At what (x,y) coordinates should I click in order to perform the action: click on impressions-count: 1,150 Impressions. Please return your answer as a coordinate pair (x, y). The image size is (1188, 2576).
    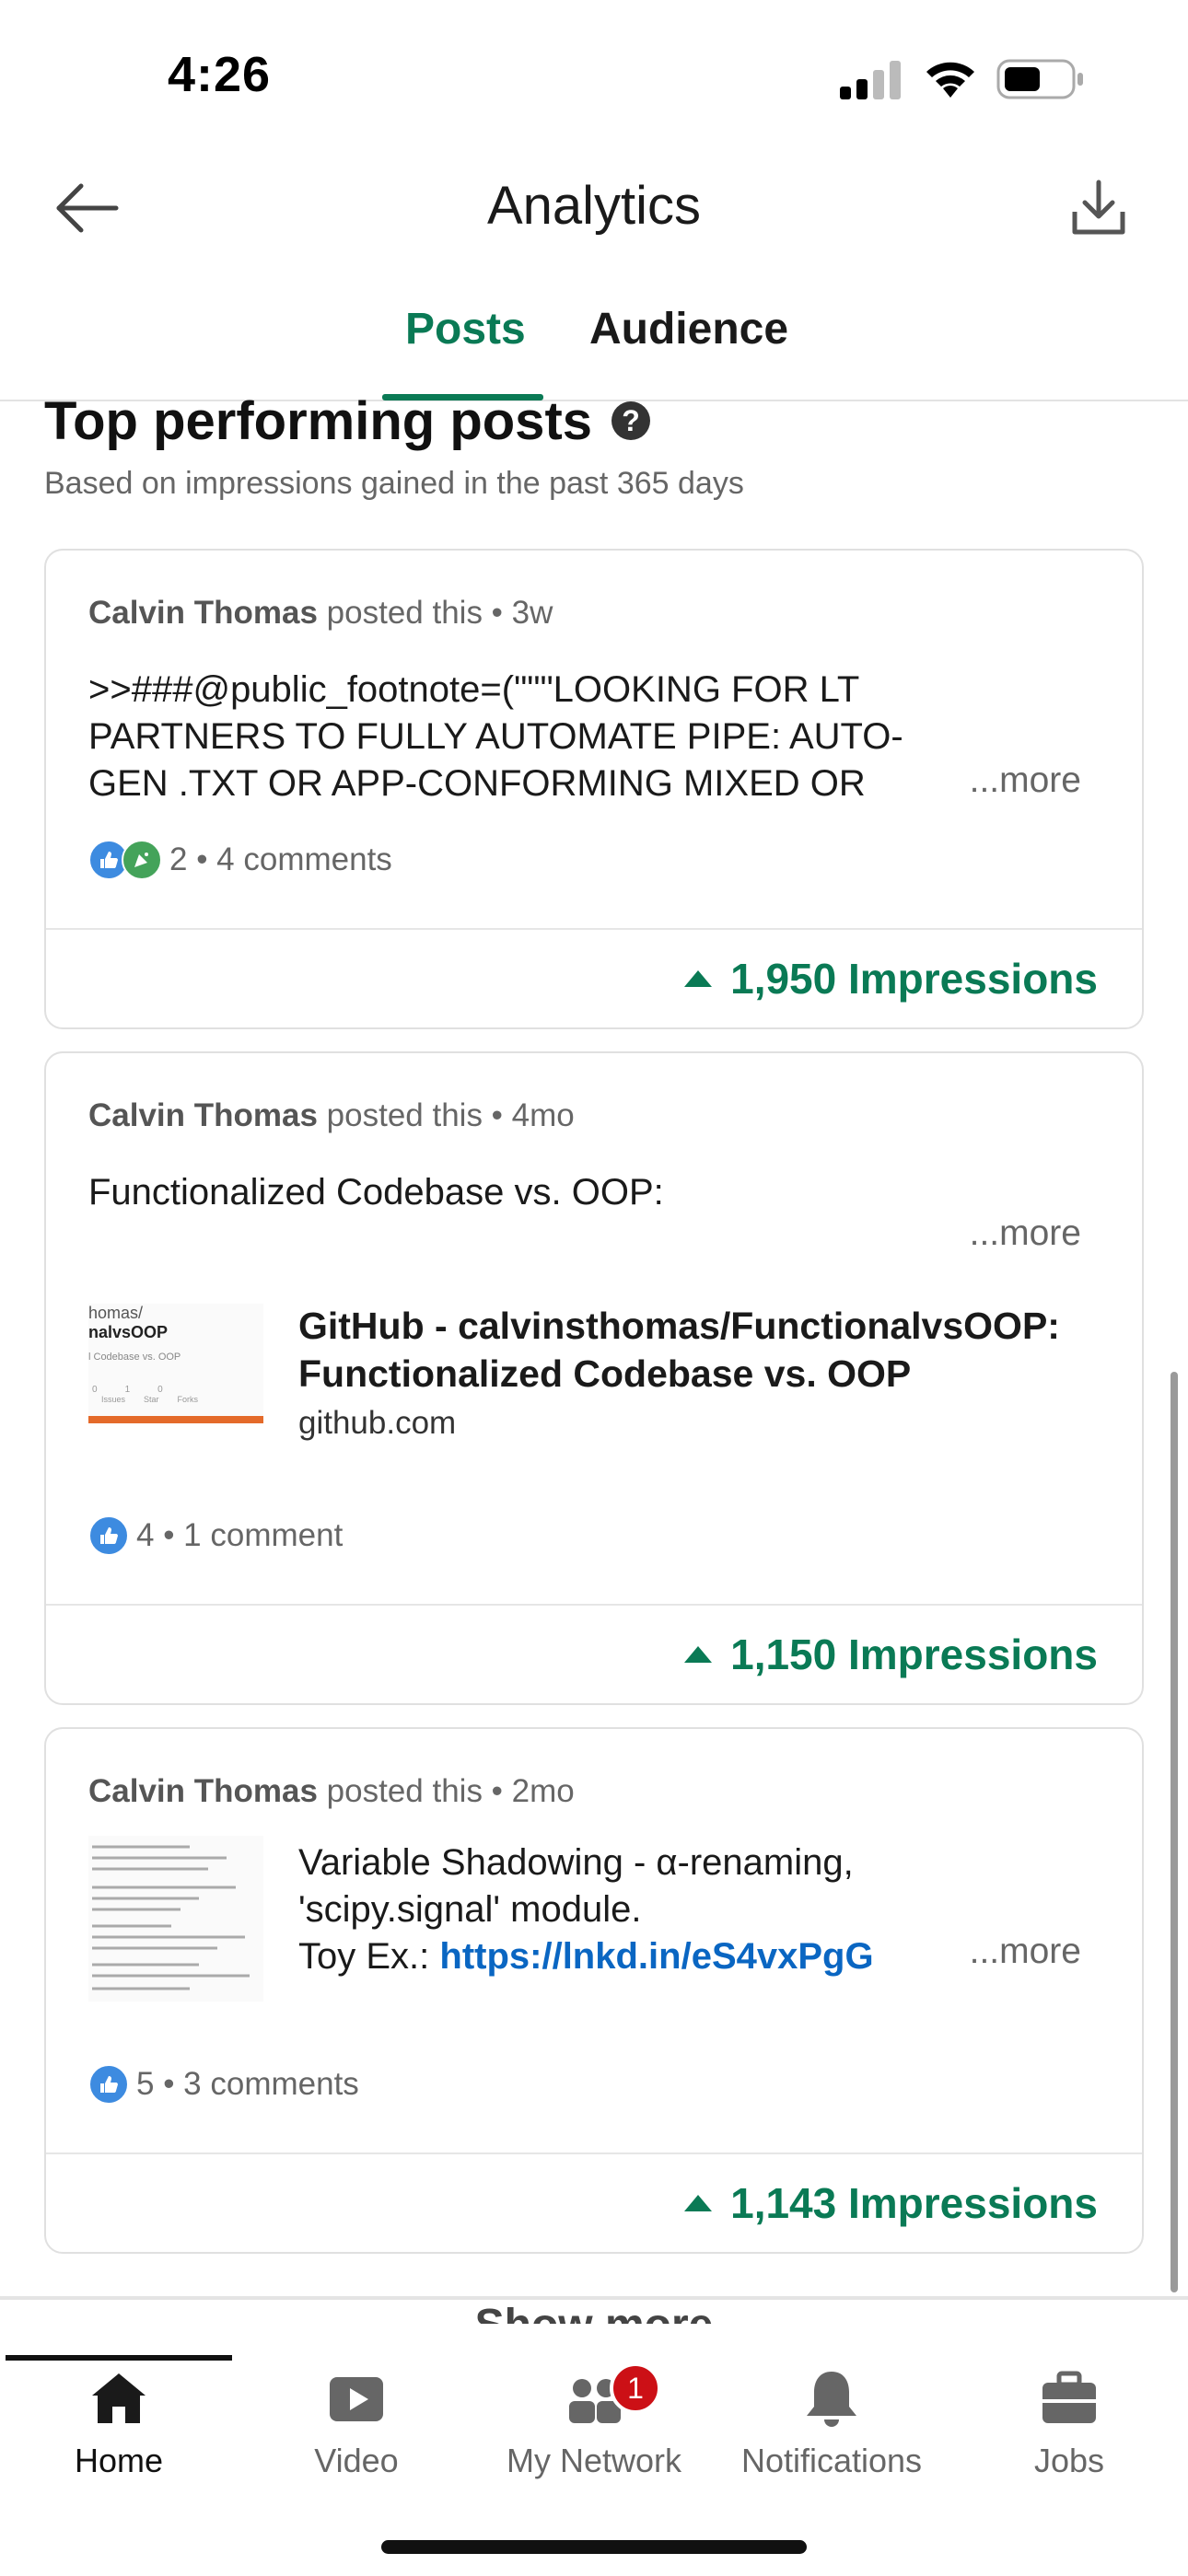
    Looking at the image, I should click on (891, 1654).